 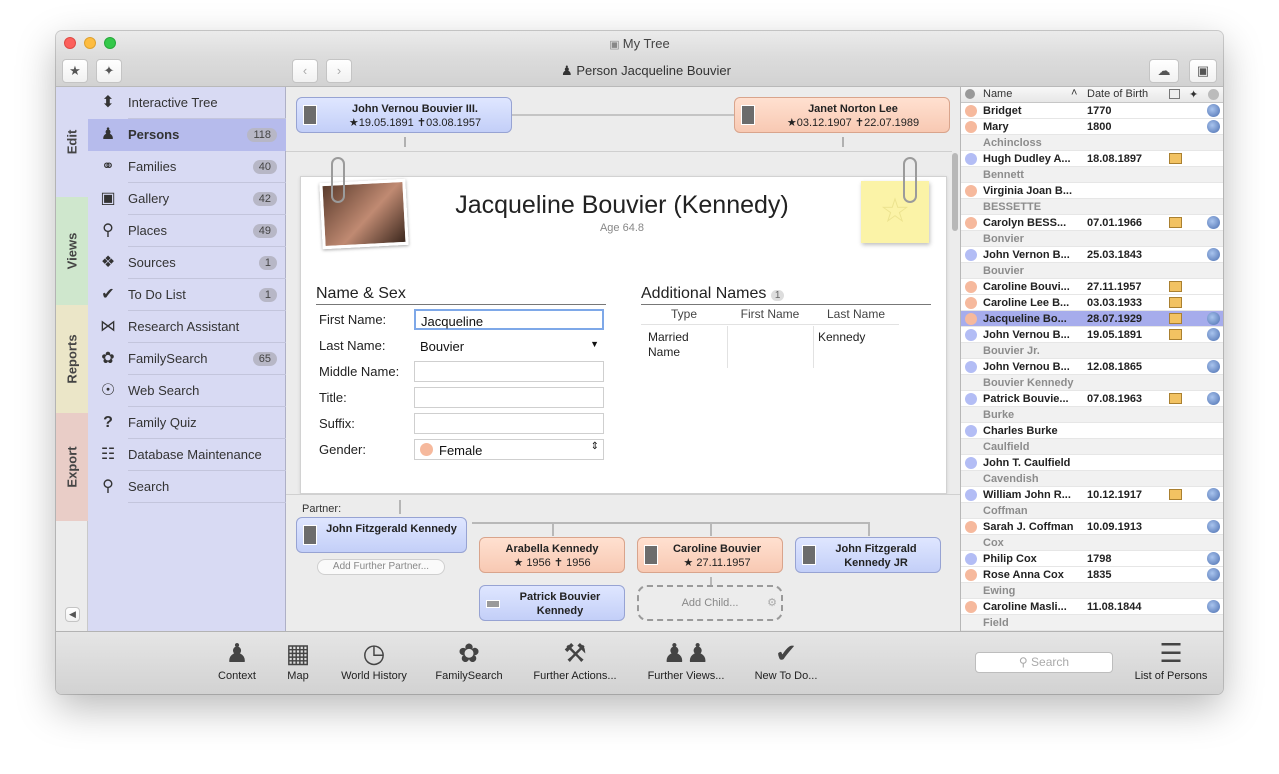 I want to click on group-header: Coffman, so click(x=1092, y=511).